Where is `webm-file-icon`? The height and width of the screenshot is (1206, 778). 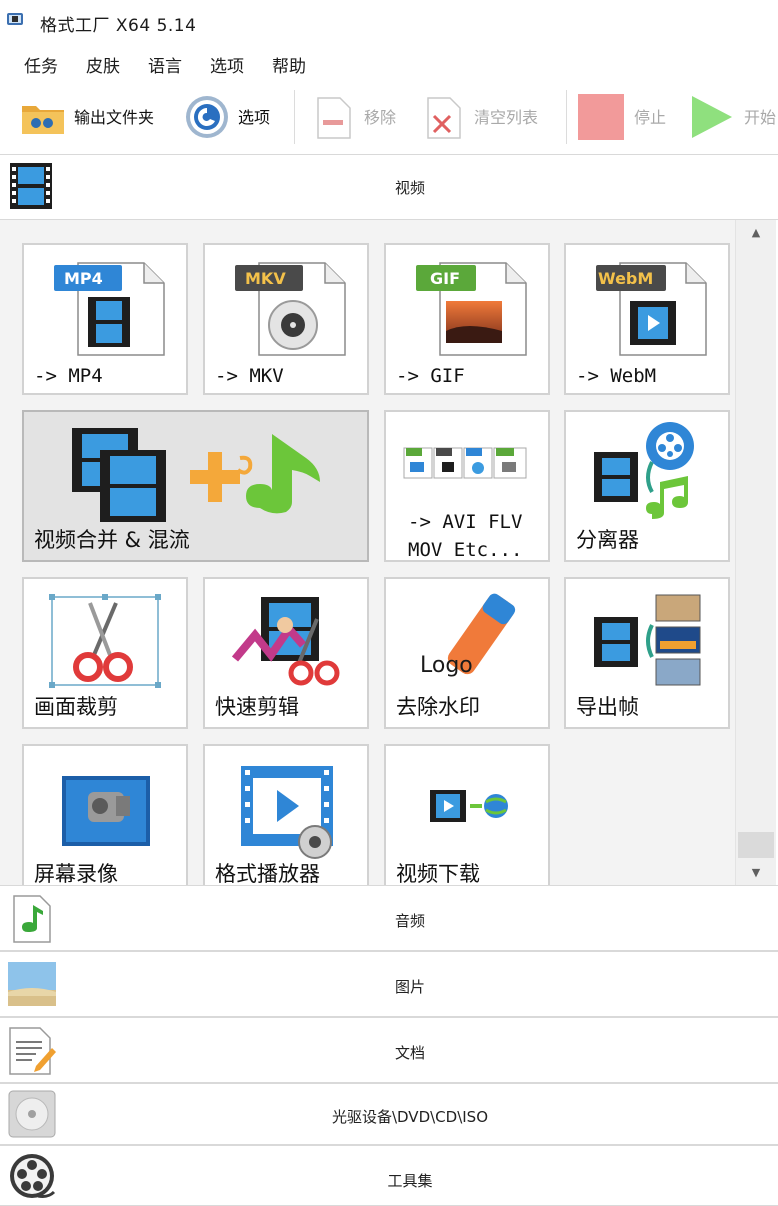 webm-file-icon is located at coordinates (651, 309).